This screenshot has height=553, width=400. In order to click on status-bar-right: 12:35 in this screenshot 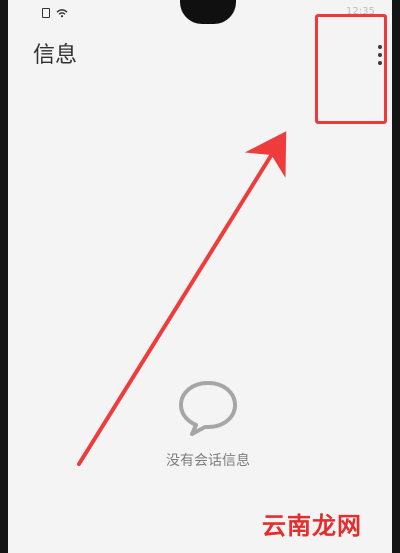, I will do `click(364, 12)`.